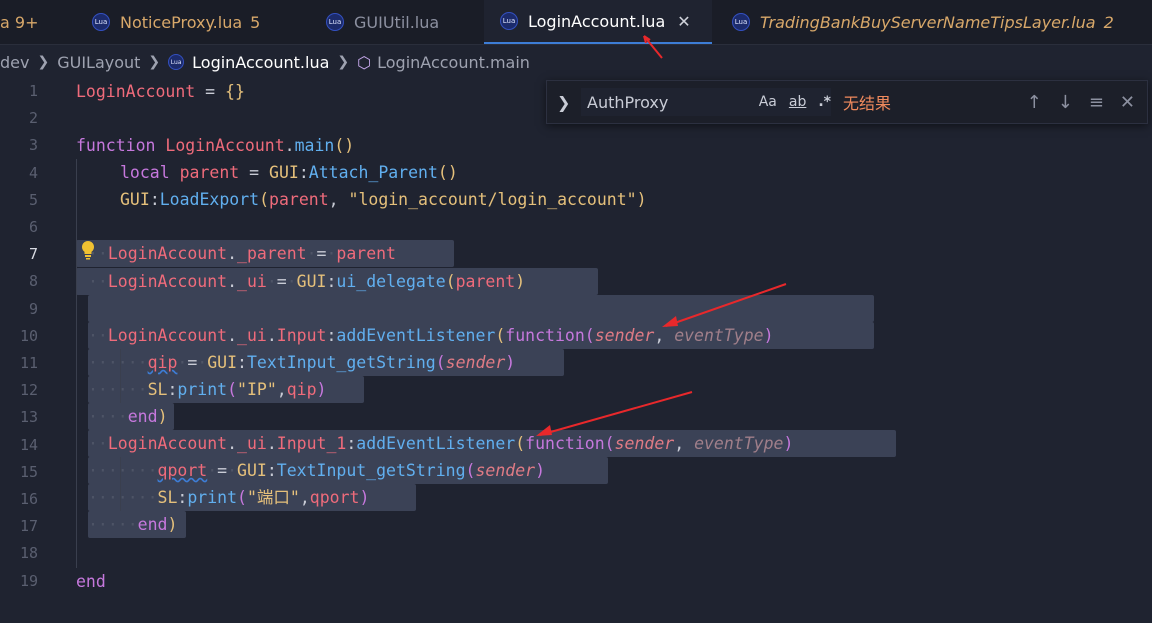 The image size is (1152, 623). What do you see at coordinates (661, 235) in the screenshot?
I see `annotation-arrows` at bounding box center [661, 235].